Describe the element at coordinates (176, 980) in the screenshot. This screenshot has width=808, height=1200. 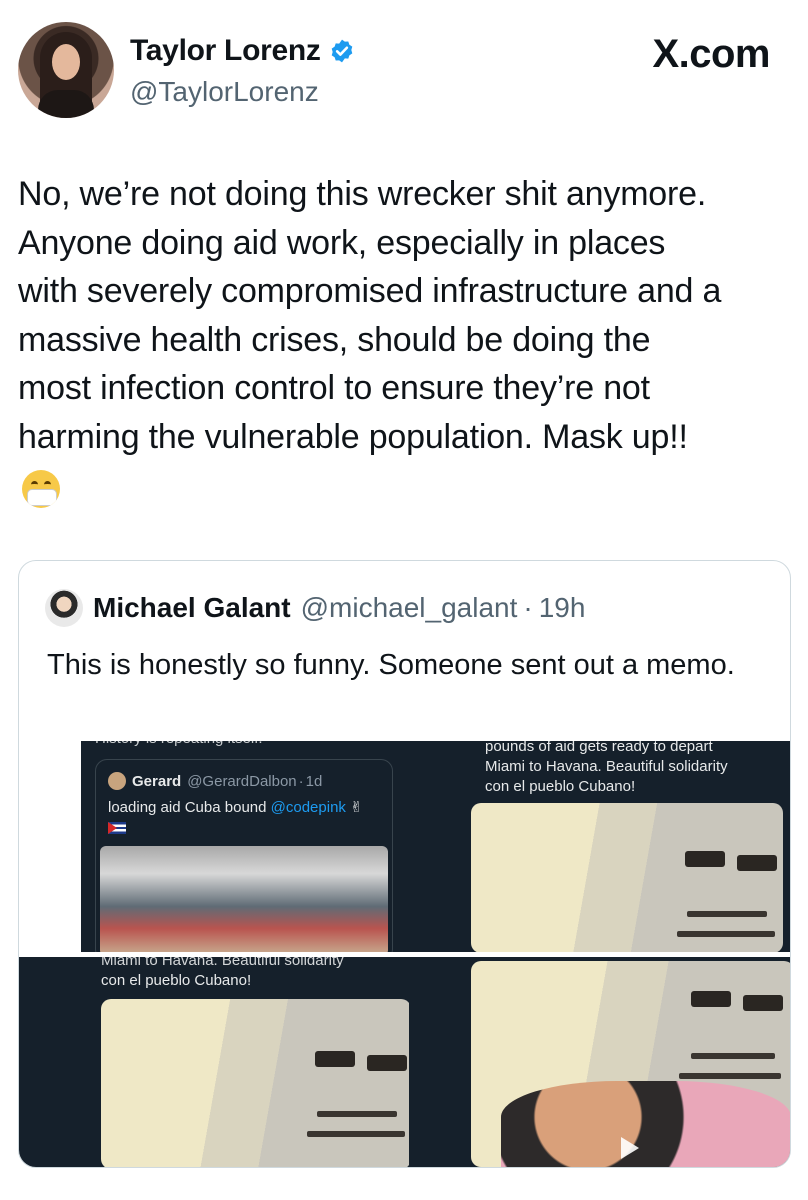
I see `tile3-caption-line2: con el pueblo Cubano!` at that location.